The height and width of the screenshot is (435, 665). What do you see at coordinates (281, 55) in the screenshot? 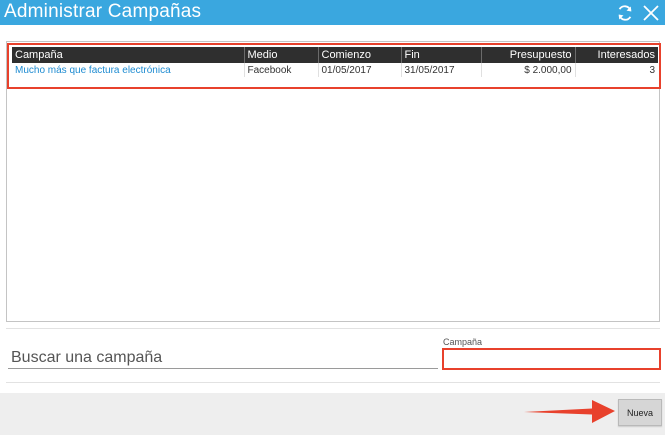
I see `column-header-medium: Medio` at bounding box center [281, 55].